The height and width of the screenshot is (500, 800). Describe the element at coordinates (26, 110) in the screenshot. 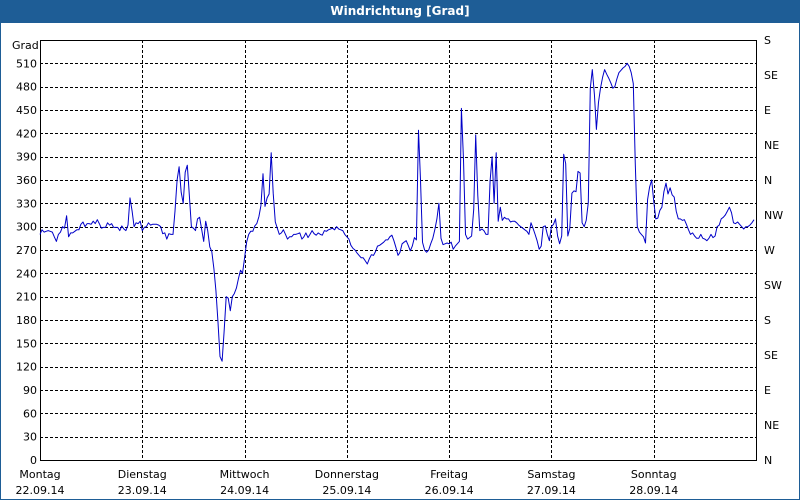

I see `y-tick-label: 450` at that location.